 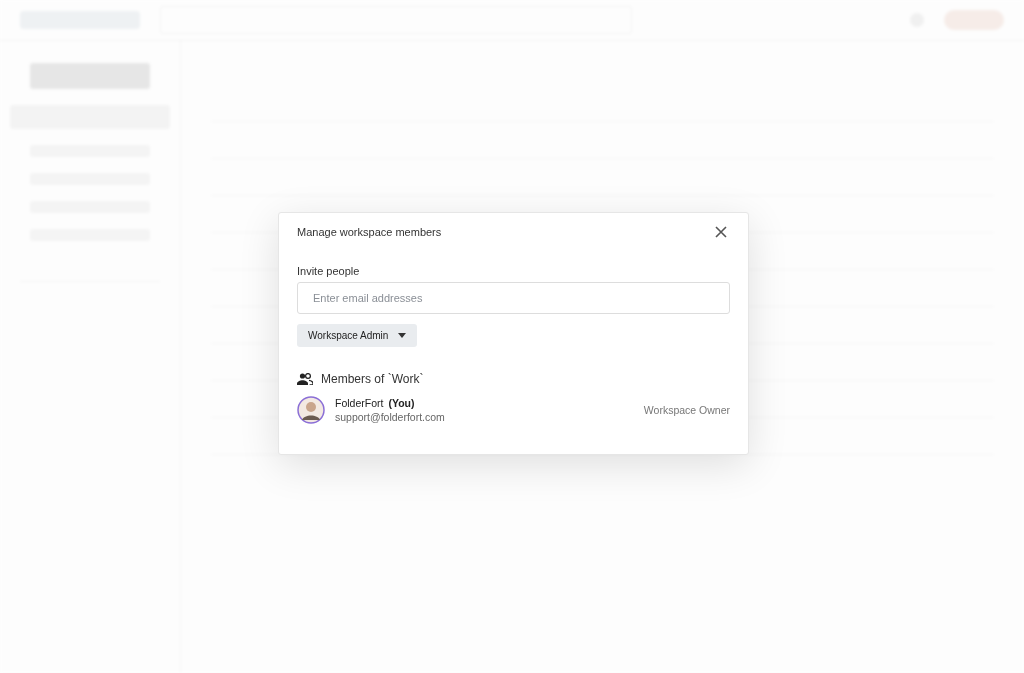 I want to click on email-input-field: Enter email addresses, so click(x=513, y=298).